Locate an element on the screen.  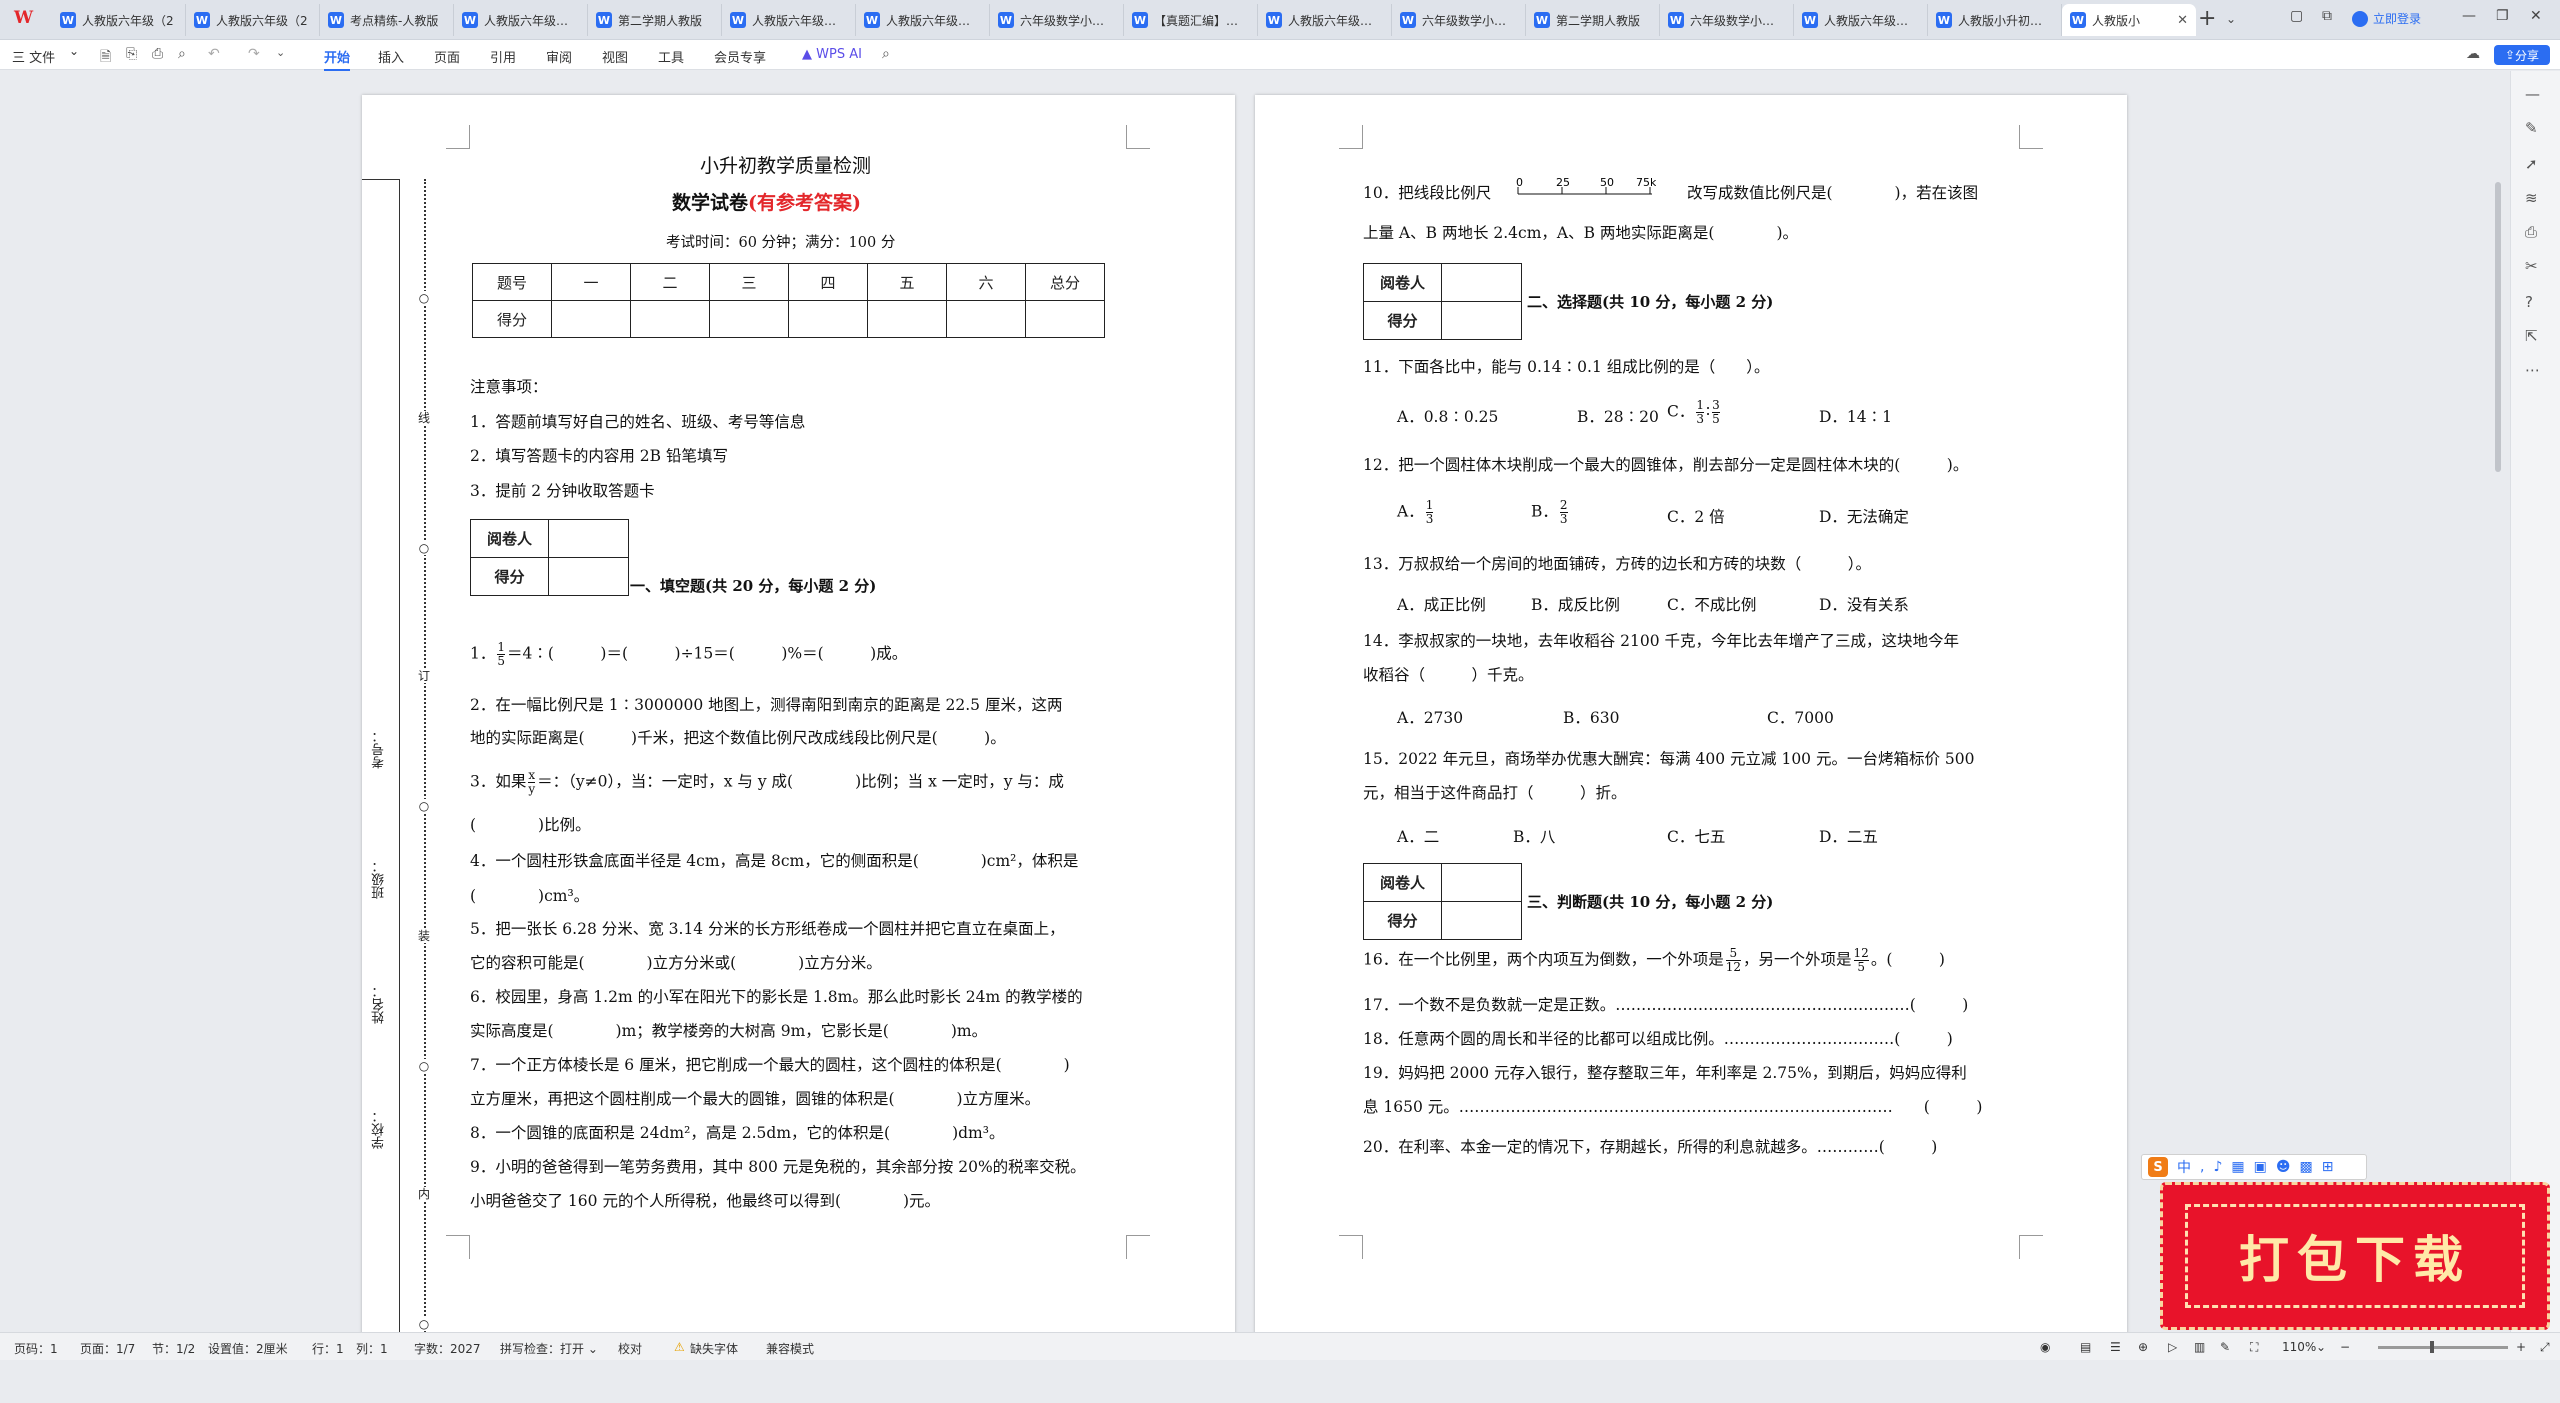
document-tab: W 人教版小 ✕ is located at coordinates (2129, 20).